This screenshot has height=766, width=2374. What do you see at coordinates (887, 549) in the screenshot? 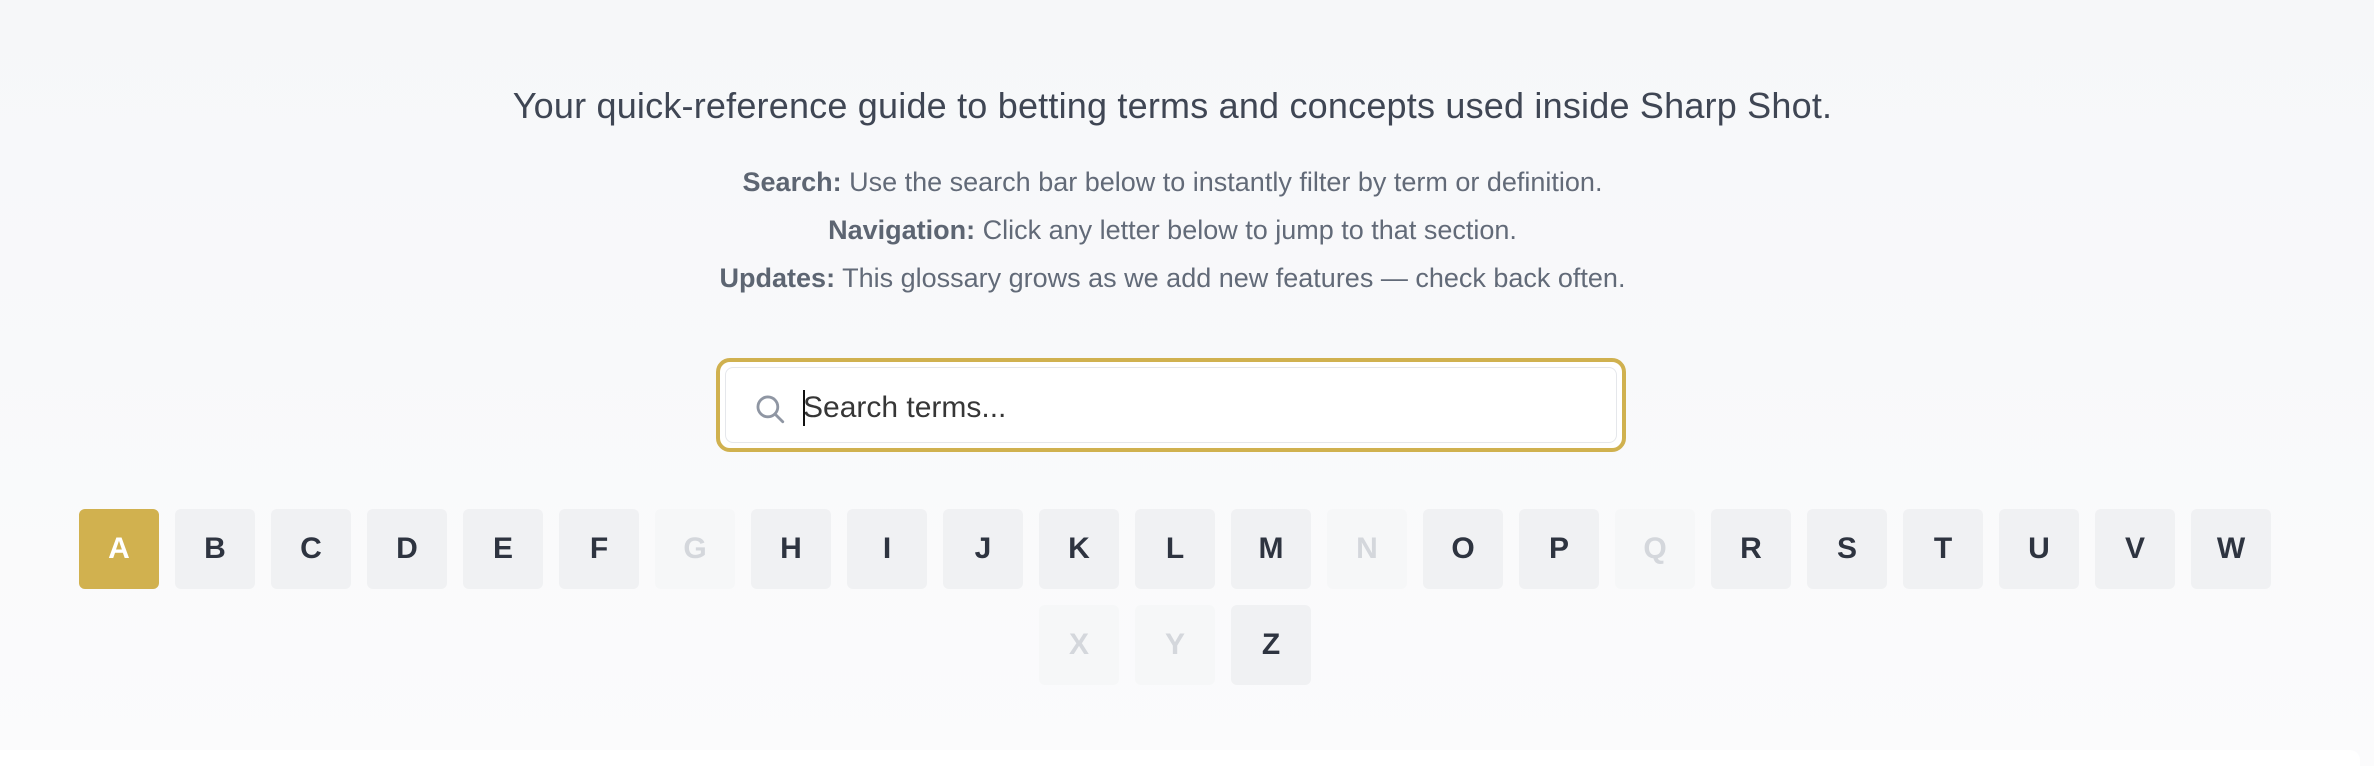
I see `letter-button-i: I` at bounding box center [887, 549].